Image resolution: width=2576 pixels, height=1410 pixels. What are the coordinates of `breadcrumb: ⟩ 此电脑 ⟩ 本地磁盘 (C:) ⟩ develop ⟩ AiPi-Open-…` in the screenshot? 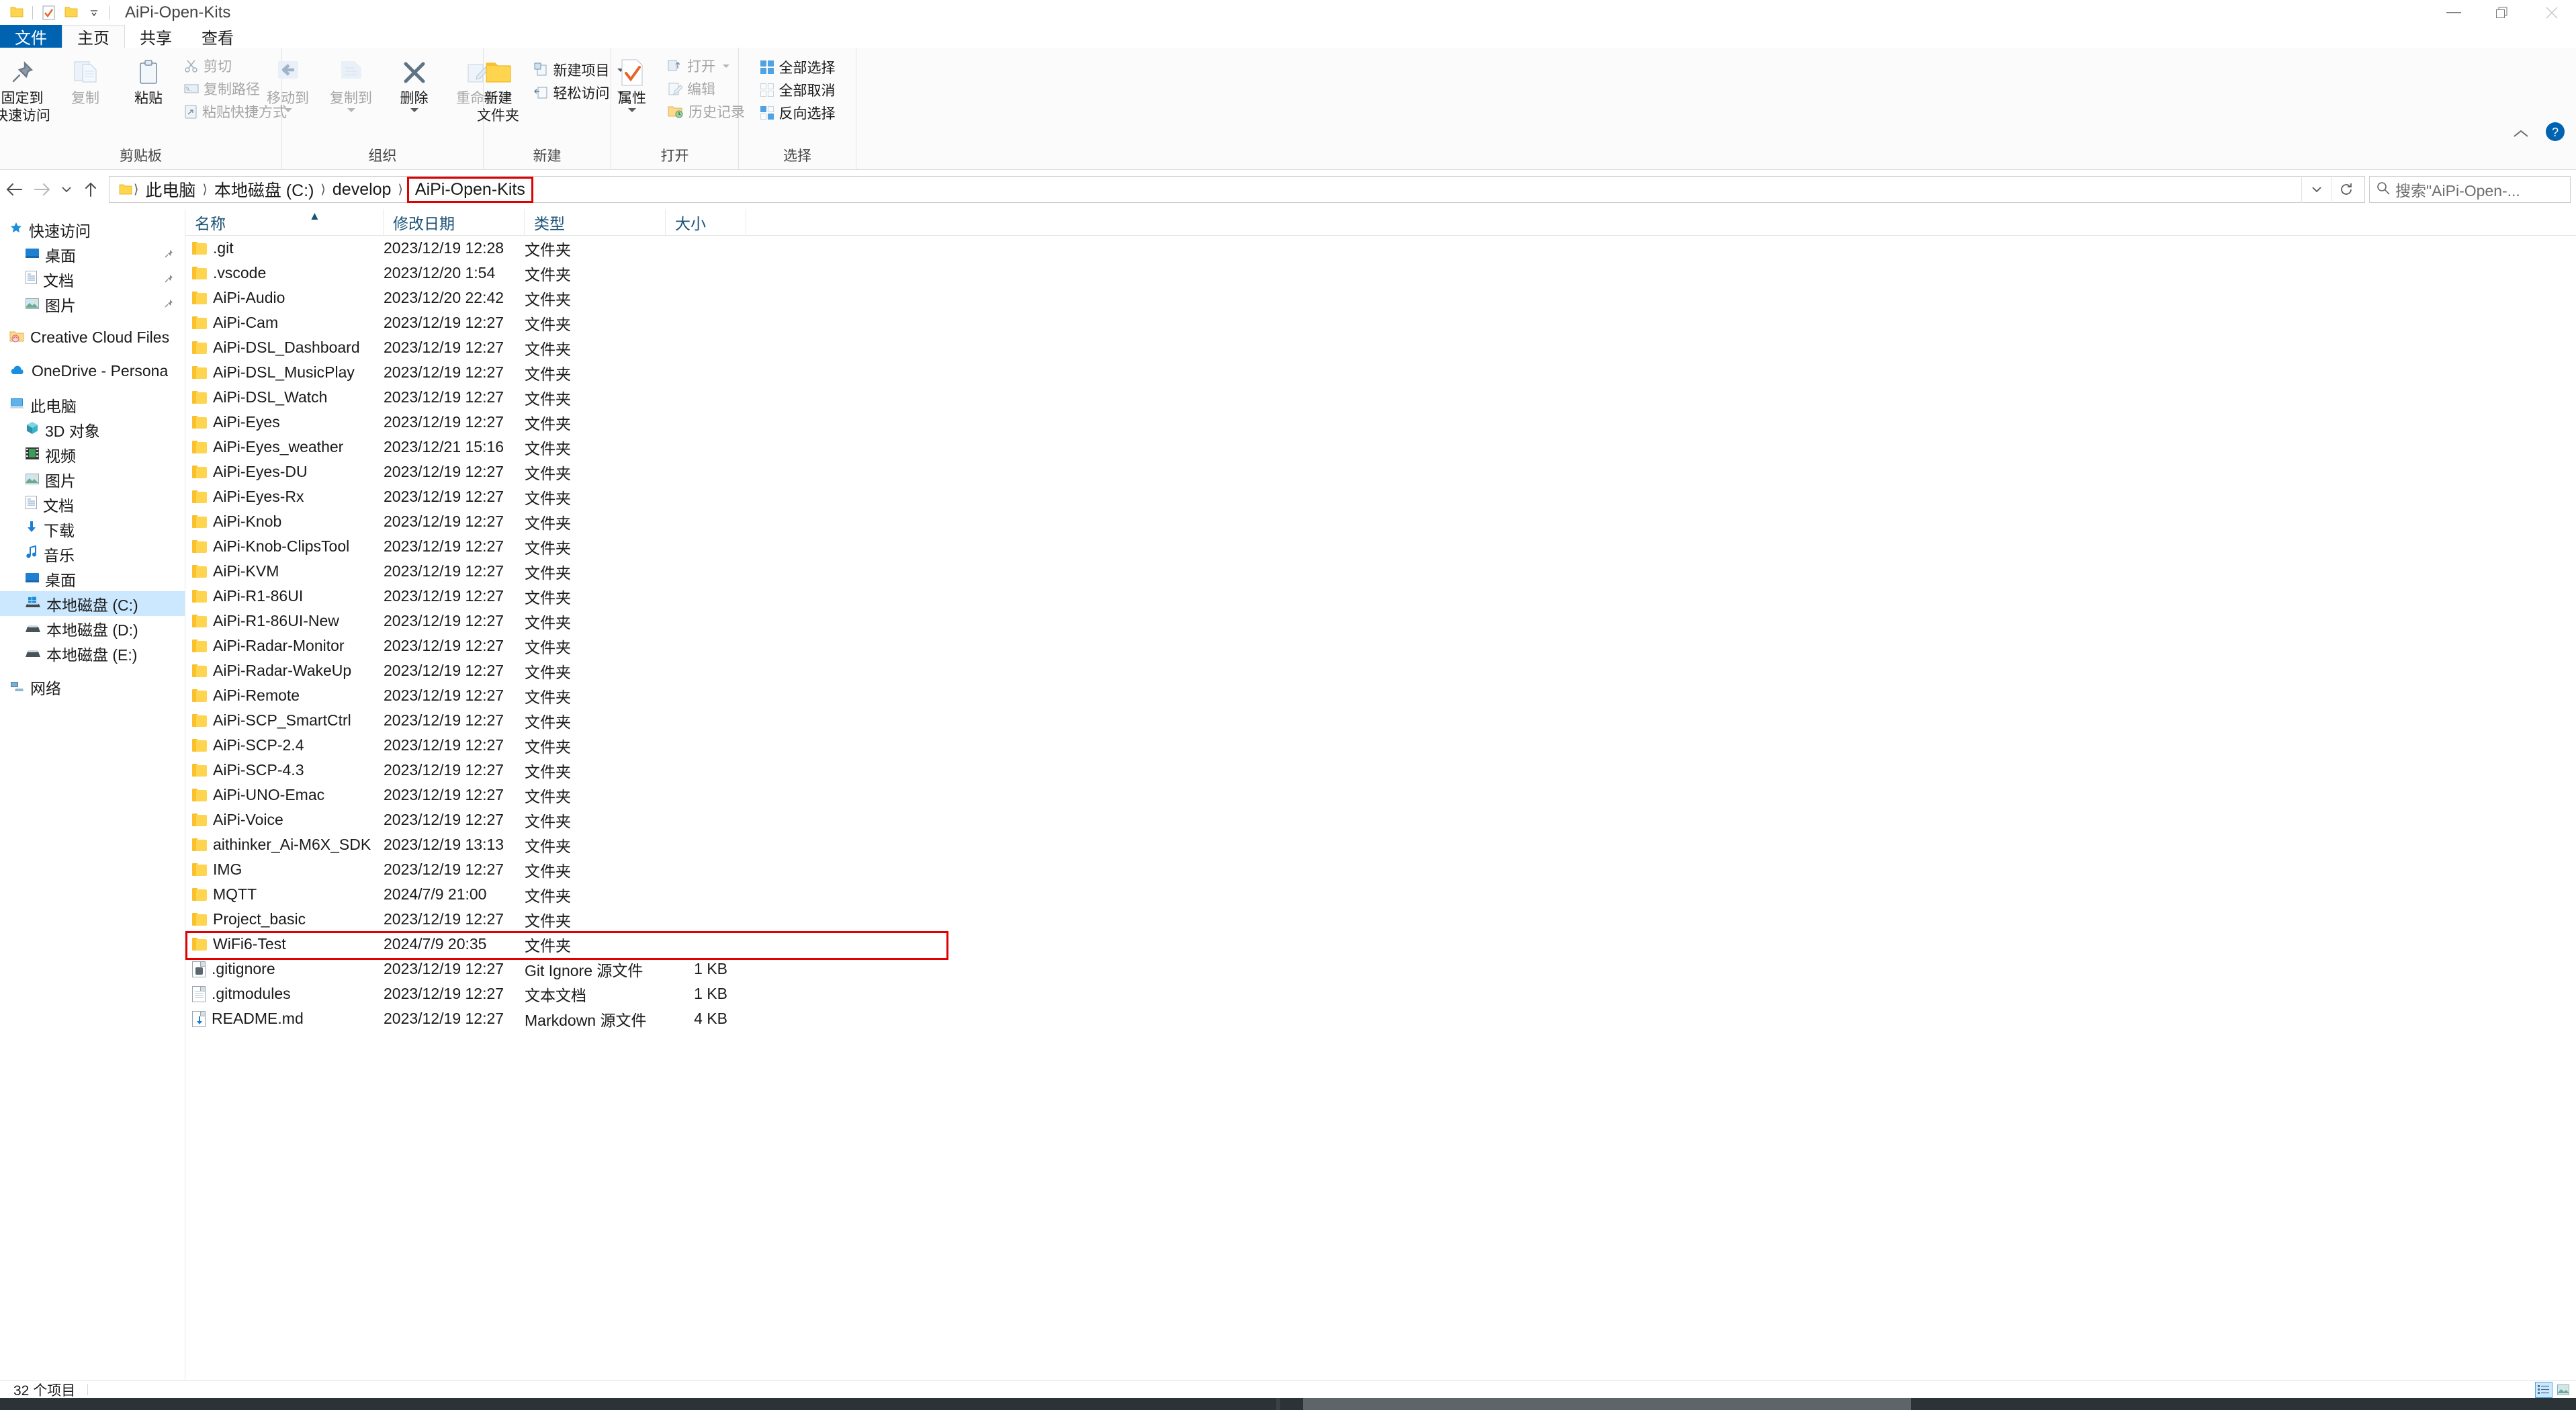 It's located at (1237, 189).